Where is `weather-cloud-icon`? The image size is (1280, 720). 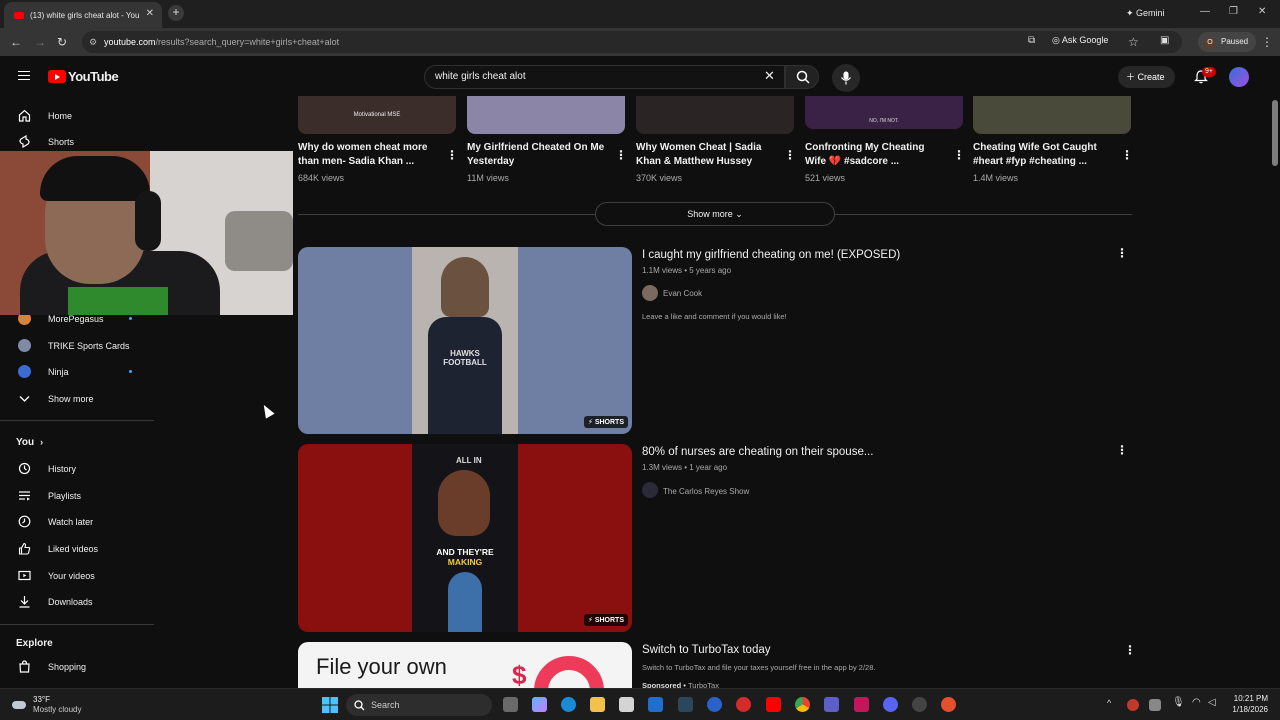
weather-cloud-icon is located at coordinates (19, 704).